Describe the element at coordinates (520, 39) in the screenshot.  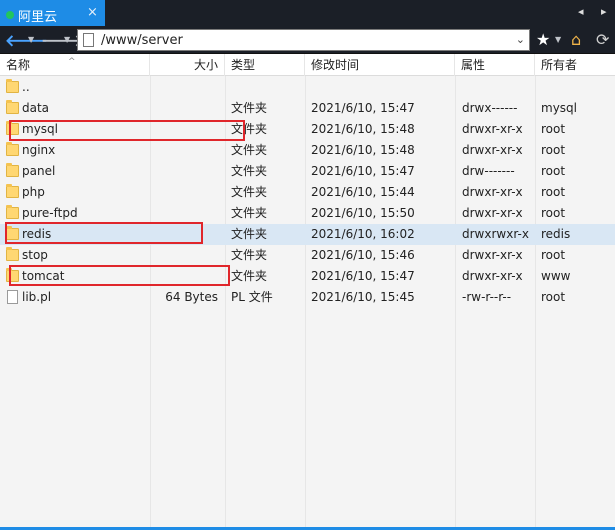
I see `address-dropdown-icon: ⌄` at that location.